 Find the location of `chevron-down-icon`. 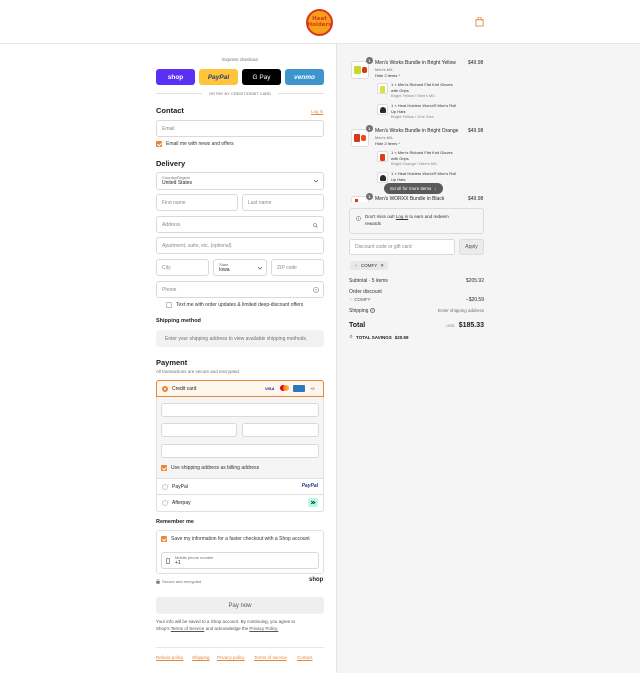

chevron-down-icon is located at coordinates (316, 181).